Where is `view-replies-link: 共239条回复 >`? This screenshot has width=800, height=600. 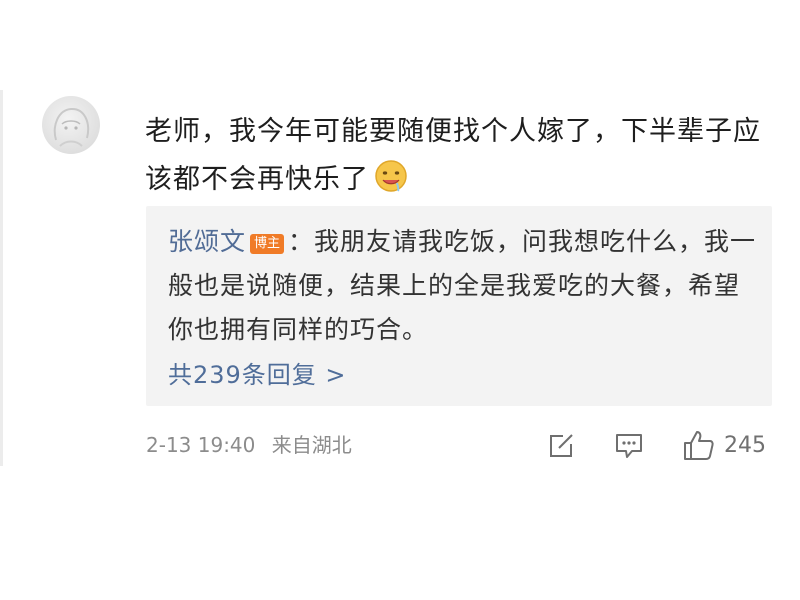 view-replies-link: 共239条回复 > is located at coordinates (257, 375).